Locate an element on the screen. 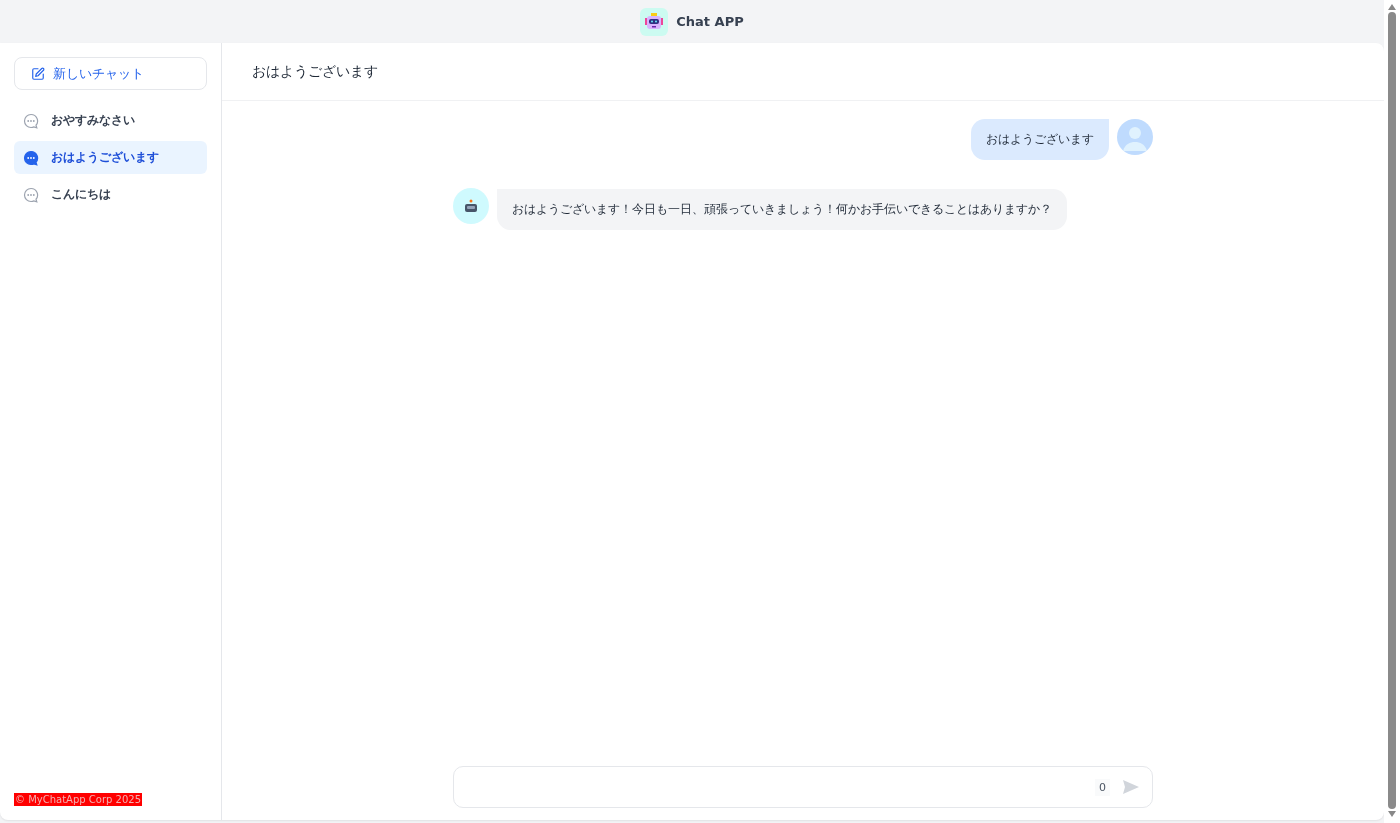 This screenshot has width=1400, height=823. bot-avatar is located at coordinates (471, 206).